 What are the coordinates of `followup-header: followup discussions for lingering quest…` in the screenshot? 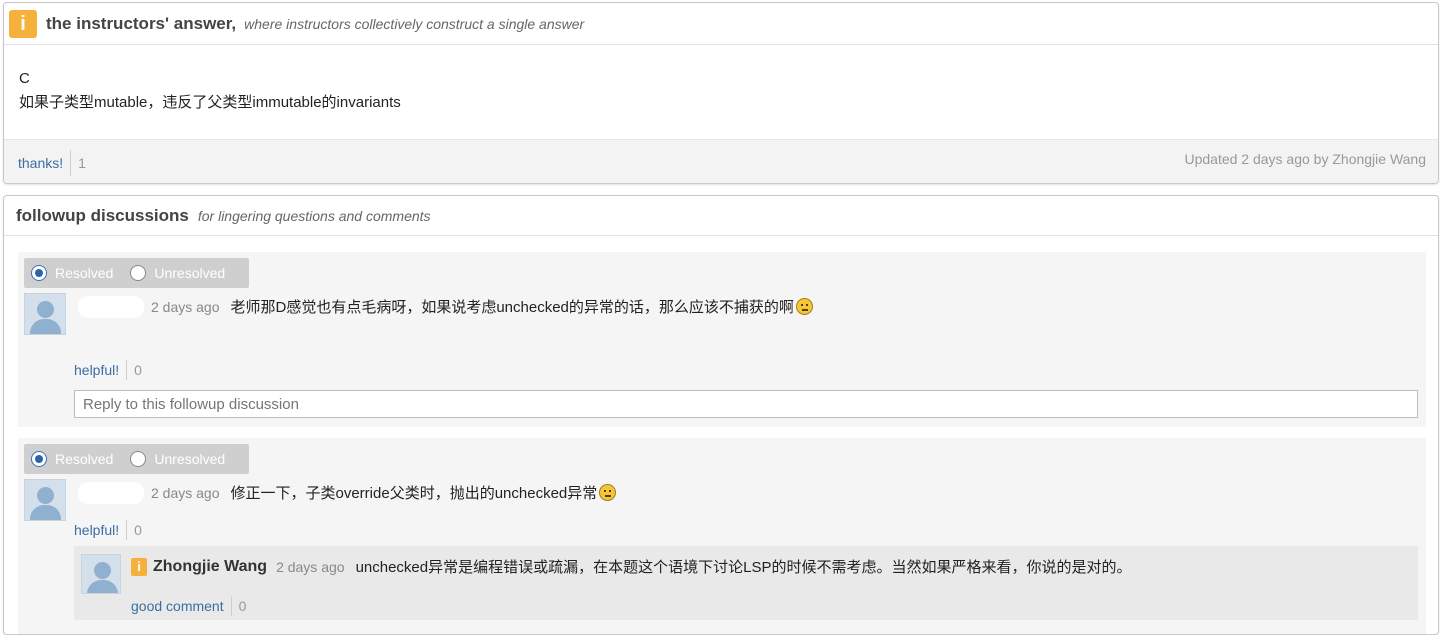 It's located at (721, 216).